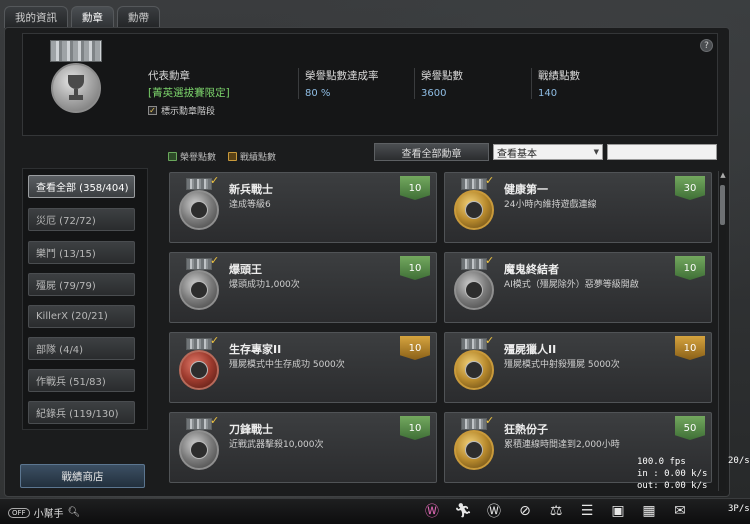 The height and width of the screenshot is (524, 750). What do you see at coordinates (723, 175) in the screenshot?
I see `scroll-up-icon: ▲` at bounding box center [723, 175].